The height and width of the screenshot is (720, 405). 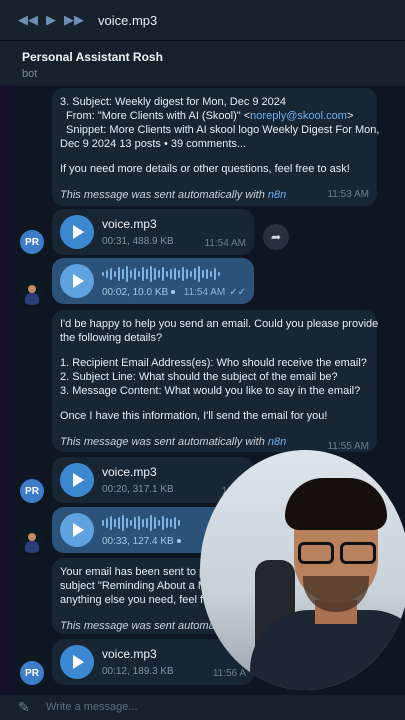 I want to click on message-time: 11:53 AM, so click(x=348, y=194).